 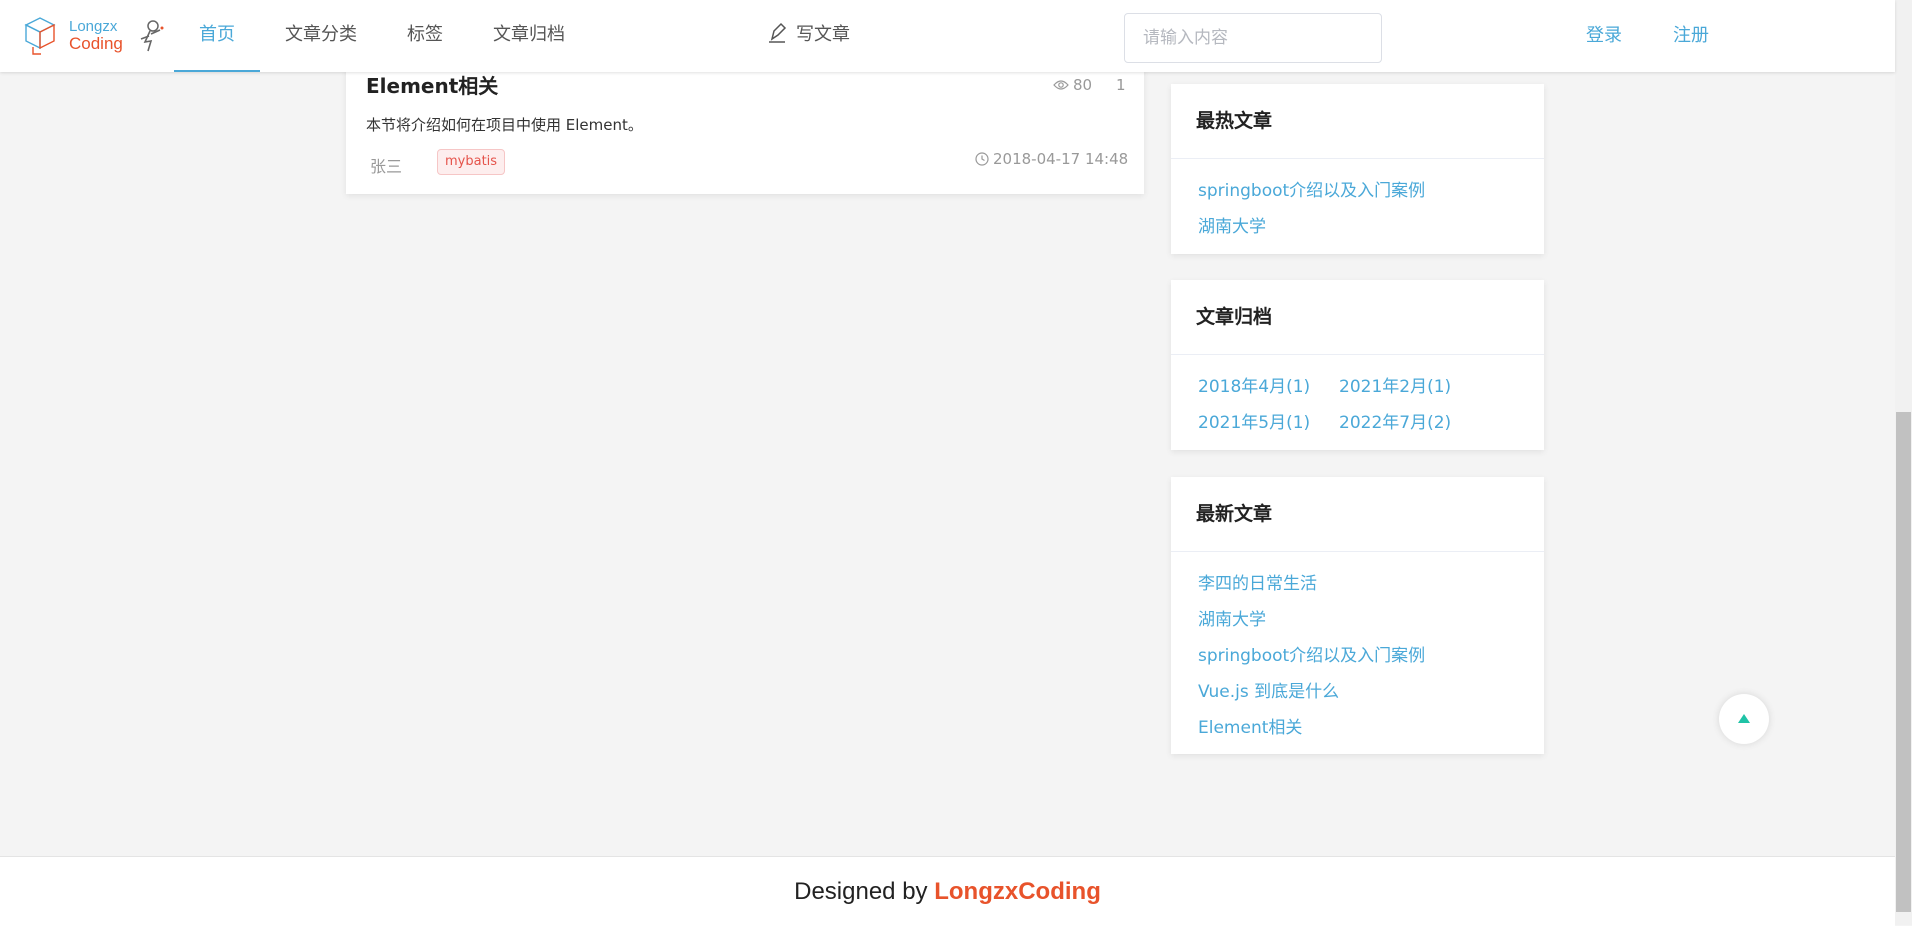 I want to click on register-link: 注册, so click(x=1691, y=36).